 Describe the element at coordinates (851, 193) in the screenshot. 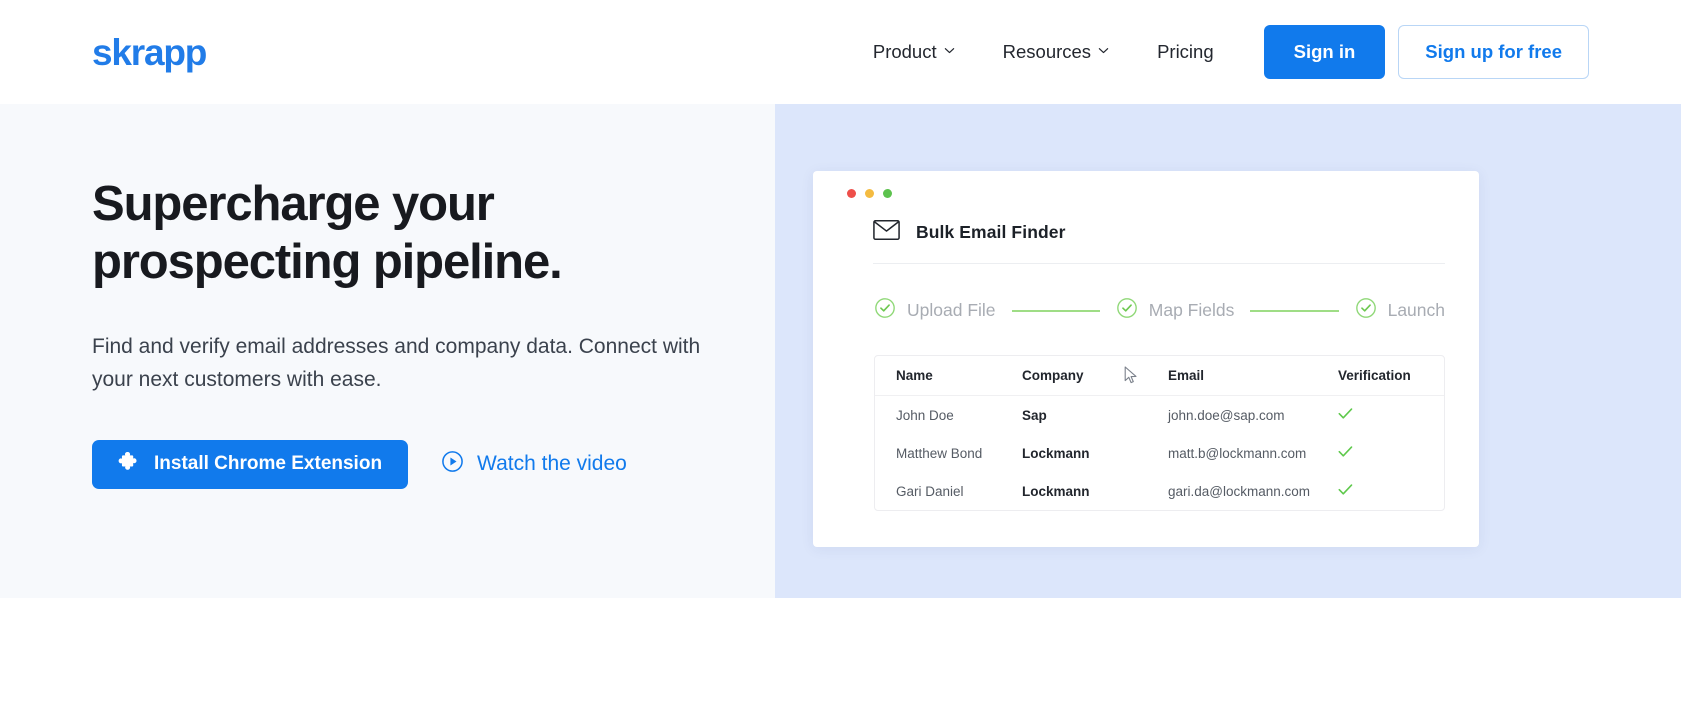

I see `close-dot-icon` at that location.